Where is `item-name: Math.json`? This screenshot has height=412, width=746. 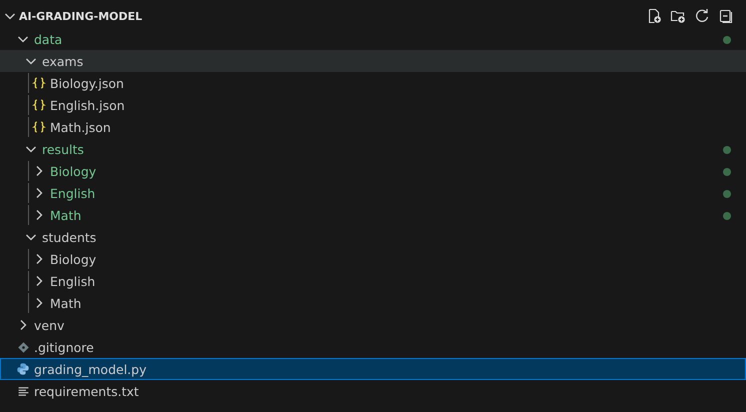
item-name: Math.json is located at coordinates (80, 127).